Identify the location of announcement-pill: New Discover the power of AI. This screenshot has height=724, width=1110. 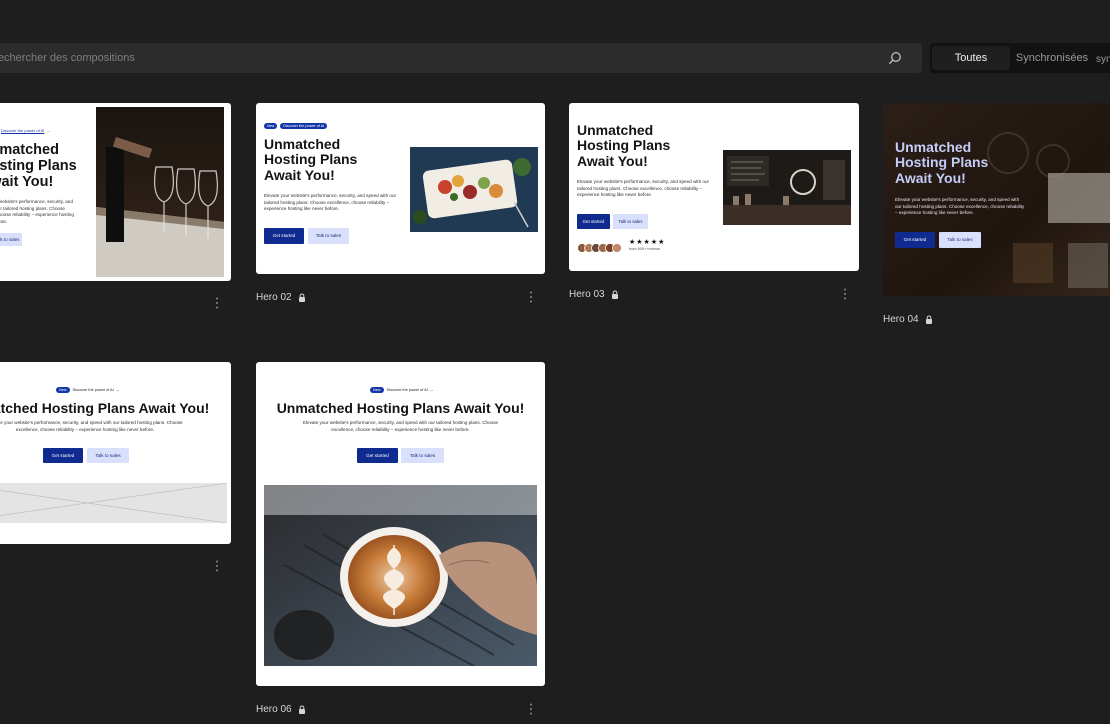
(296, 126).